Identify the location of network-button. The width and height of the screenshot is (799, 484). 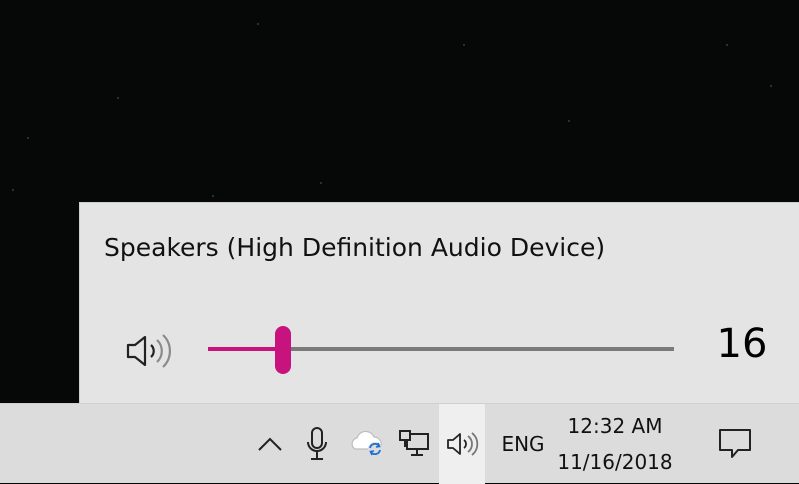
(414, 444).